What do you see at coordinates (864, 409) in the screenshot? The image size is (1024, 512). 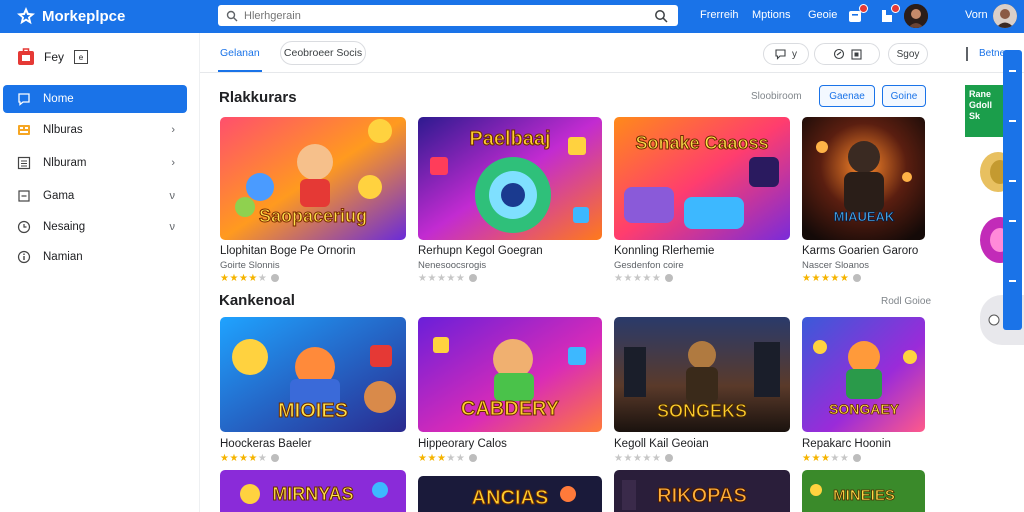 I see `card-art-text: SONGAEY` at bounding box center [864, 409].